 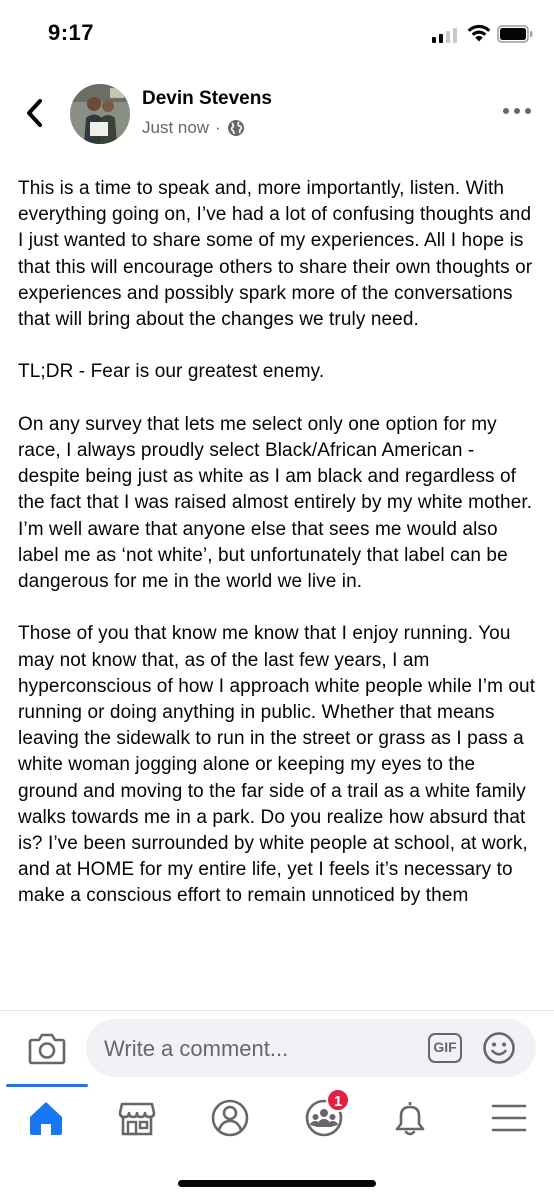 I want to click on post-paragraph: TL;DR - Fear is our greatest enemy., so click(x=171, y=372).